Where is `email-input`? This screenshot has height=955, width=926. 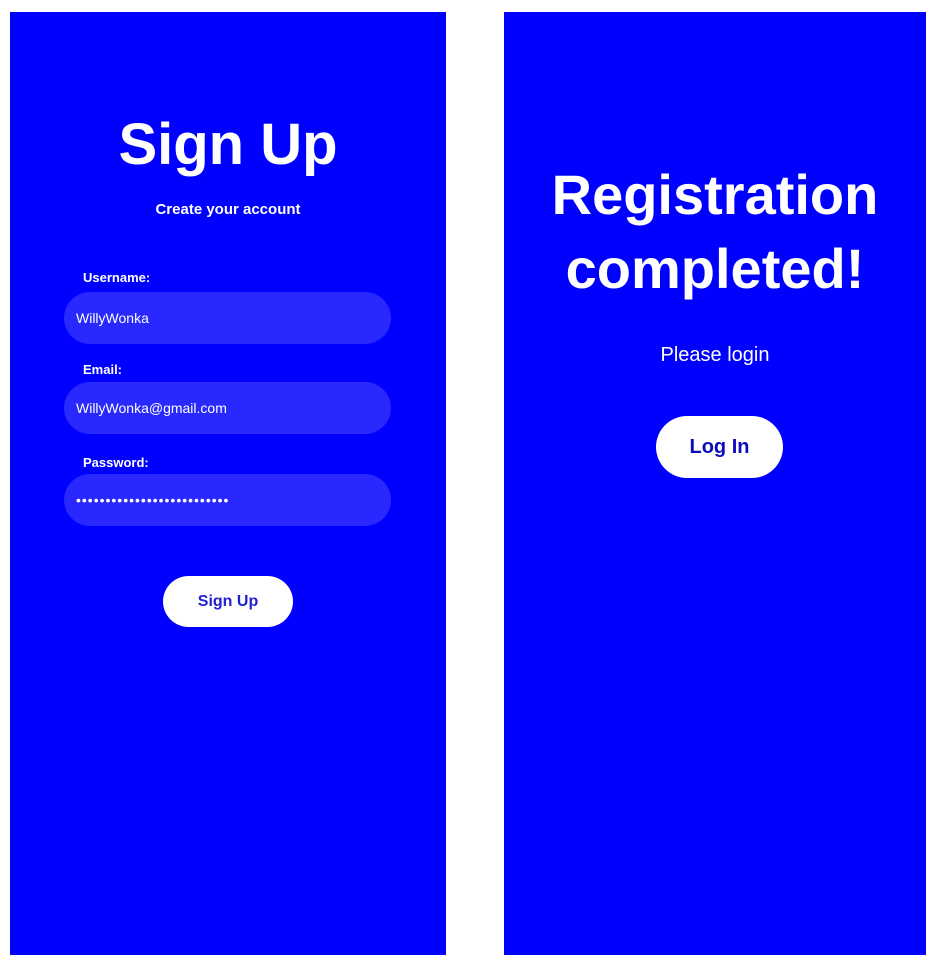
email-input is located at coordinates (227, 408).